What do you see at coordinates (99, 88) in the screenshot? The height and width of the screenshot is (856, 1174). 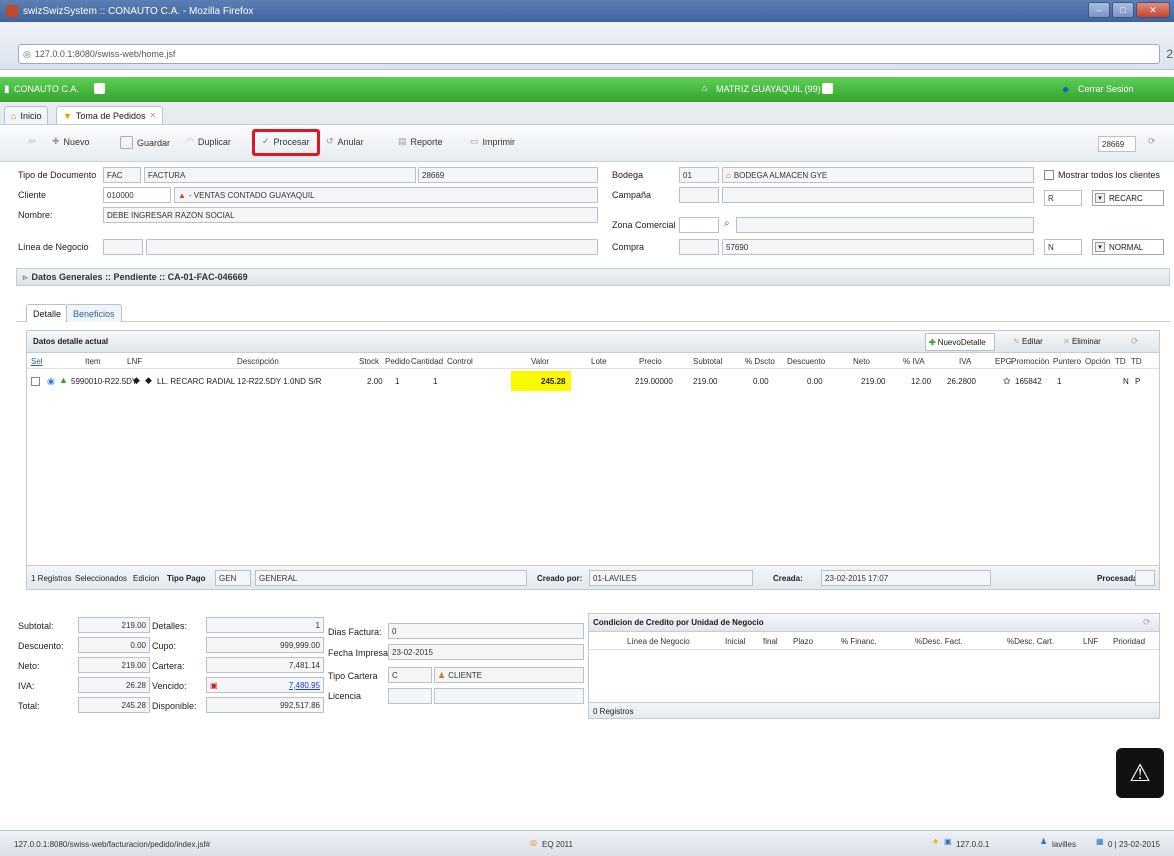 I see `company-dropdown` at bounding box center [99, 88].